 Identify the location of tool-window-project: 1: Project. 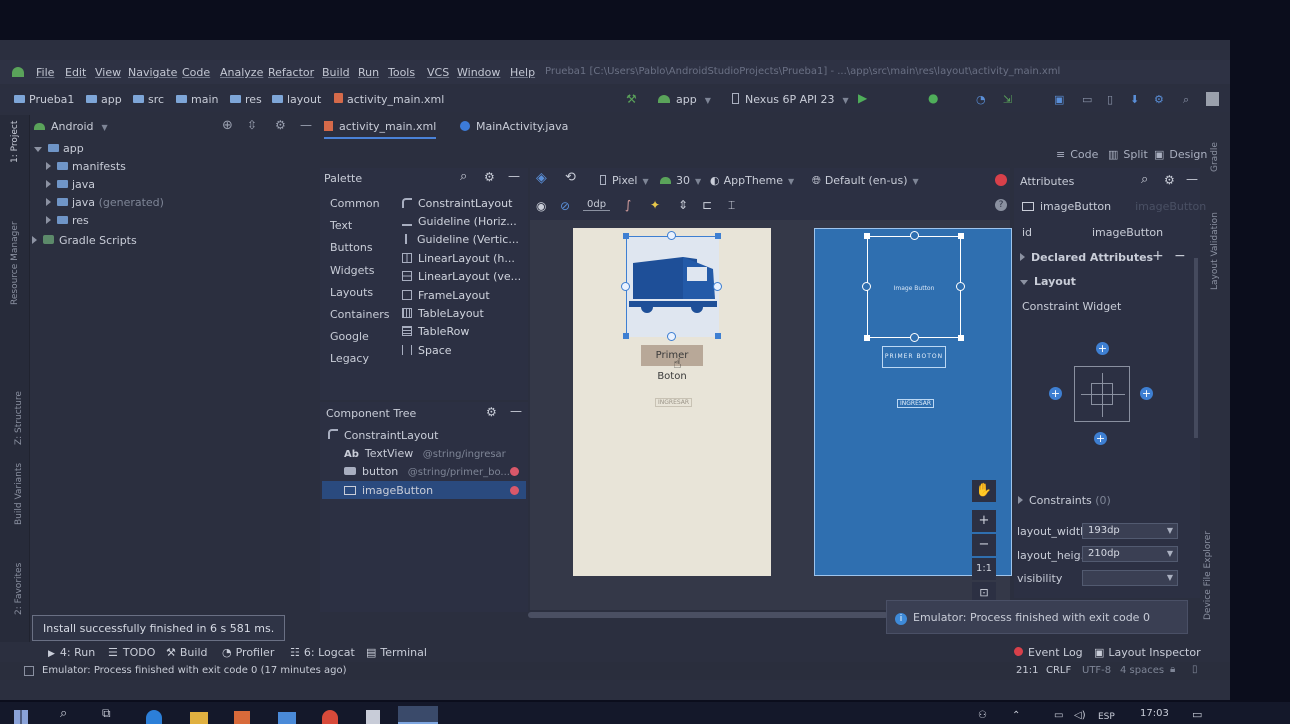
(15, 142).